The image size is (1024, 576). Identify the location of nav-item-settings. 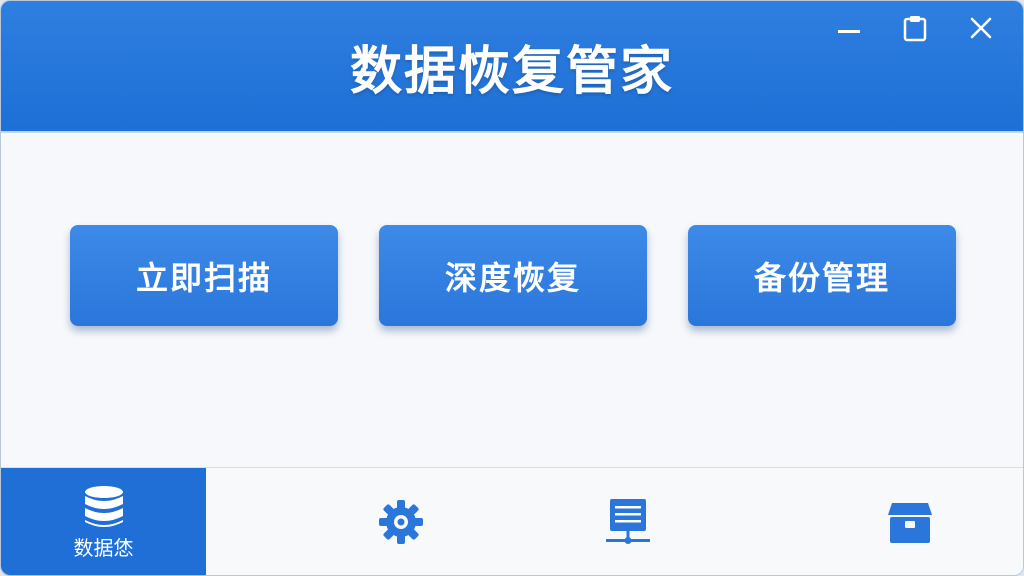
(401, 521).